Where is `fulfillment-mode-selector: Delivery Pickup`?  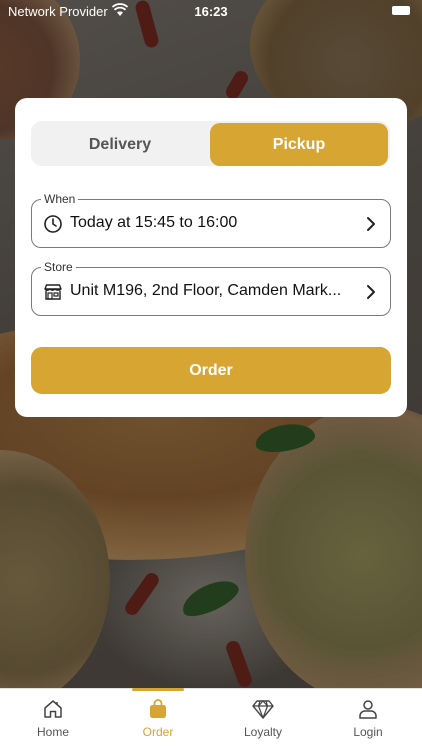 fulfillment-mode-selector: Delivery Pickup is located at coordinates (210, 143).